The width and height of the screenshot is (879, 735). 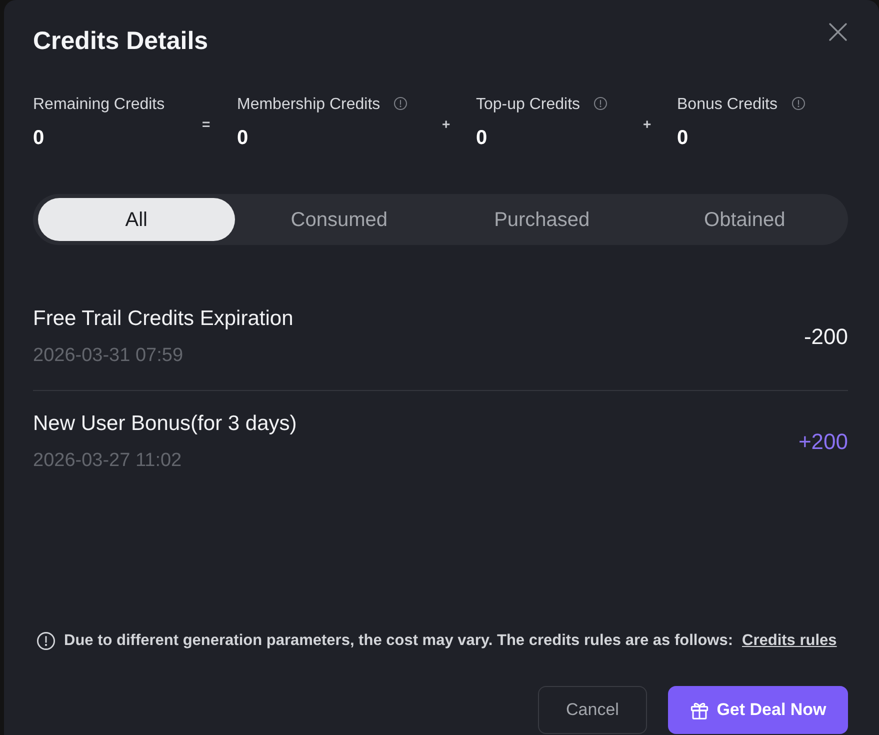 What do you see at coordinates (339, 219) in the screenshot?
I see `filter-tab: Consumed` at bounding box center [339, 219].